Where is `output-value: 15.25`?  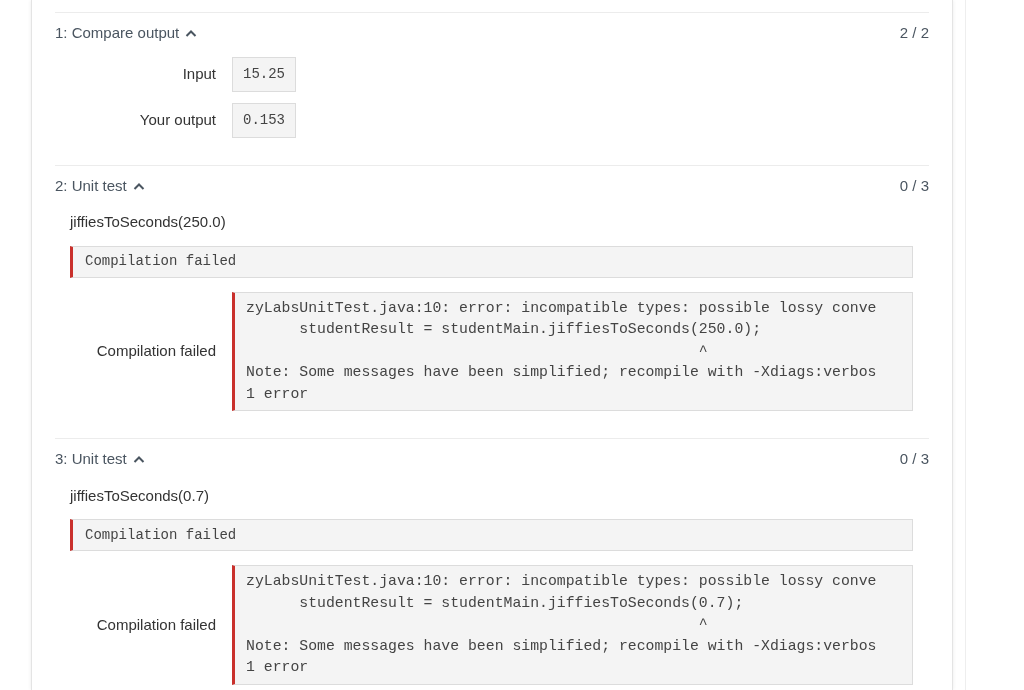
output-value: 15.25 is located at coordinates (264, 74).